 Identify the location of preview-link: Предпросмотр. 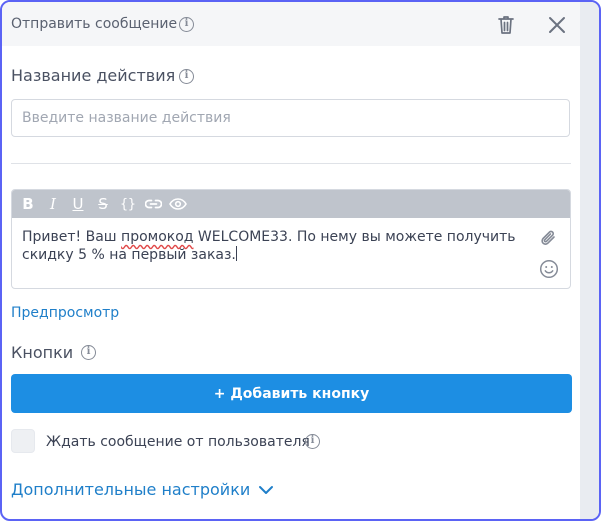
(65, 313).